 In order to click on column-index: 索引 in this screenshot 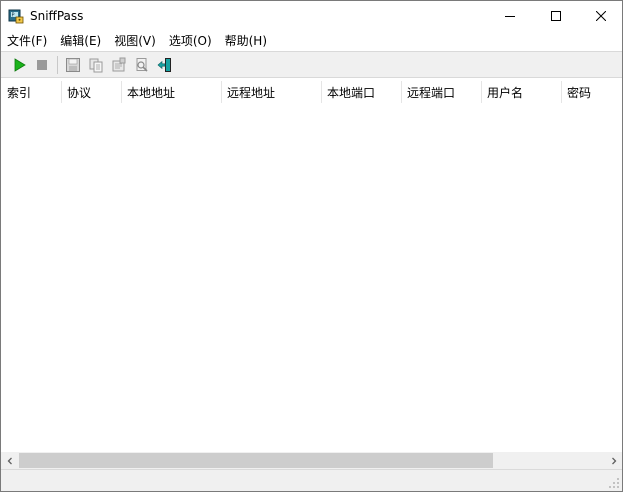, I will do `click(31, 92)`.